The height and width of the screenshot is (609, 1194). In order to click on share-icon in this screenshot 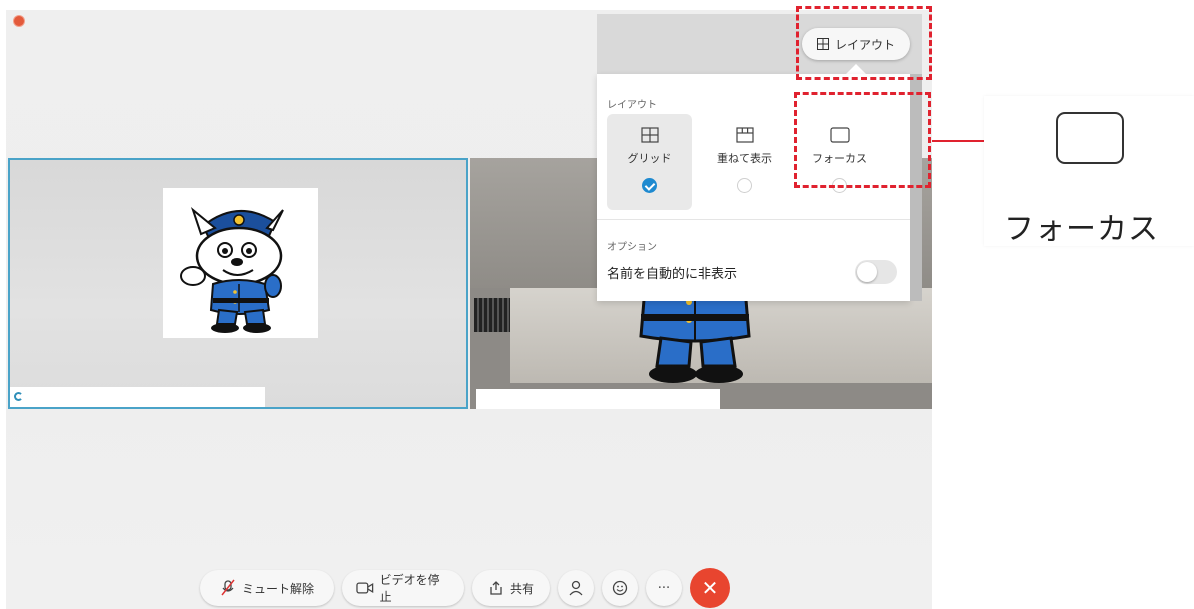, I will do `click(496, 588)`.